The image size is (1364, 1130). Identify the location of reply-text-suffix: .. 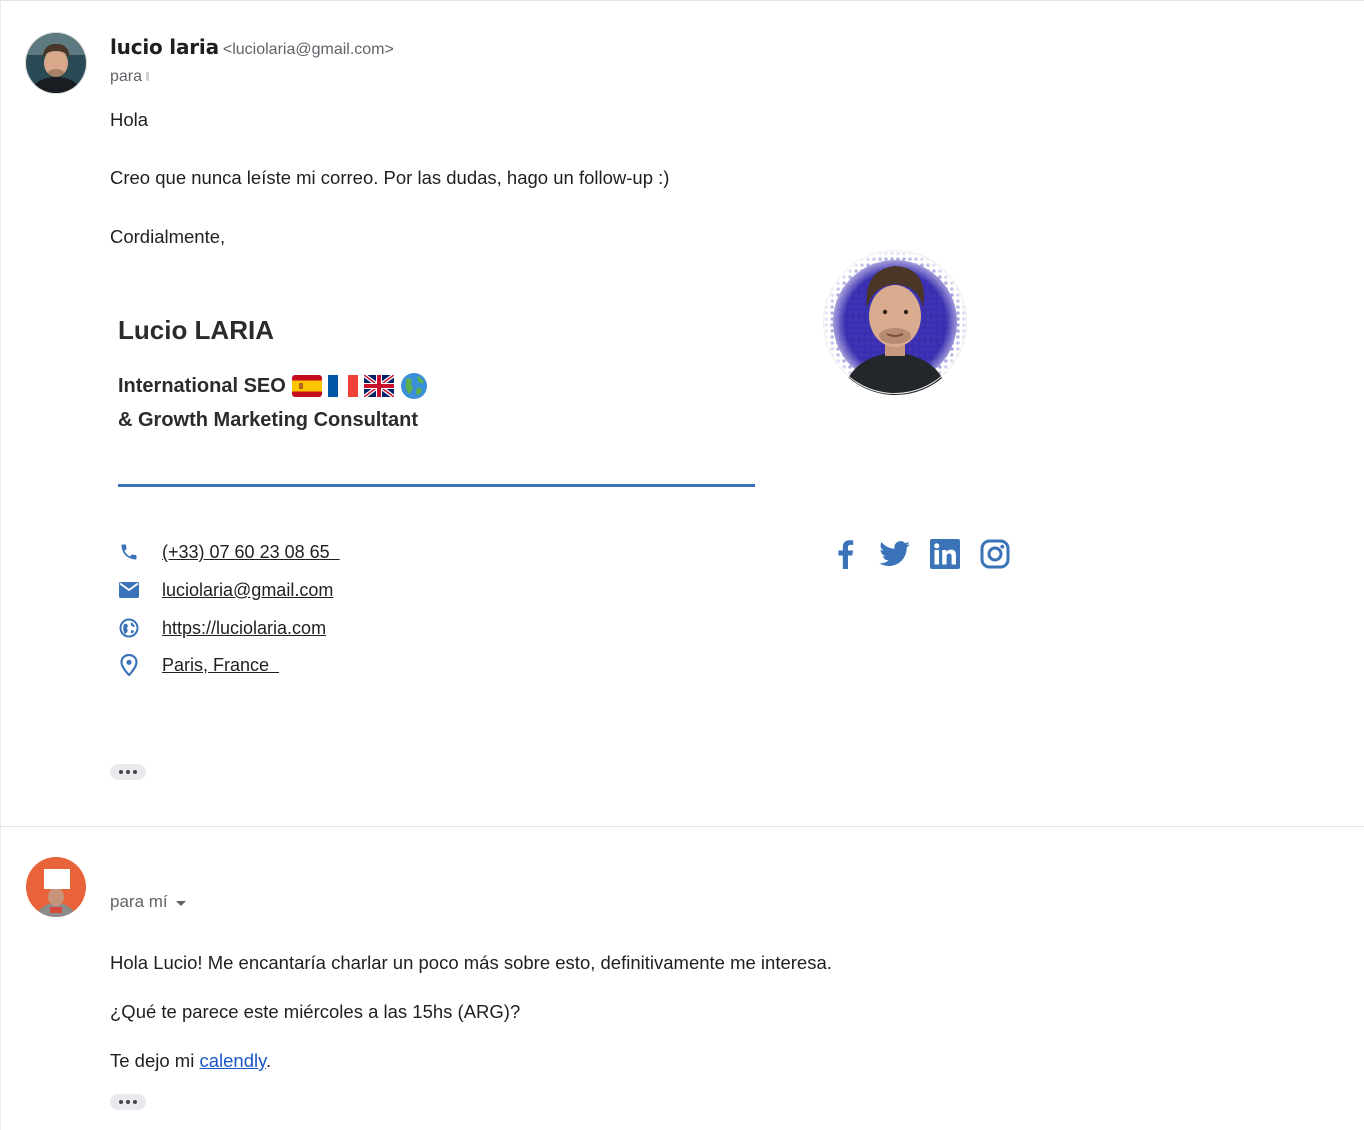
(268, 1060).